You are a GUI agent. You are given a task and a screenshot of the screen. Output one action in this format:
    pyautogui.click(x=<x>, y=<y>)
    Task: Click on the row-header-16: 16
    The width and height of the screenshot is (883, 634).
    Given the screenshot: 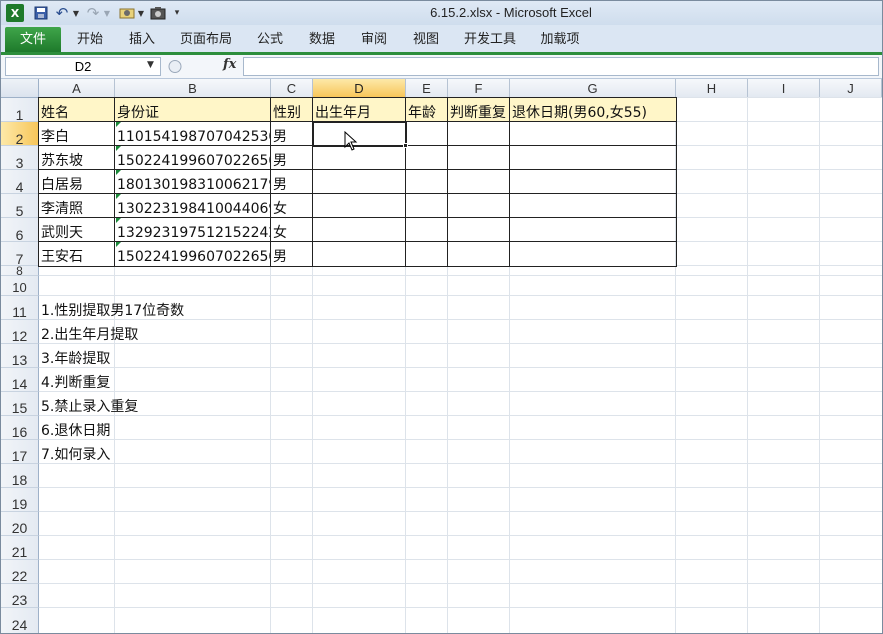 What is the action you would take?
    pyautogui.click(x=20, y=428)
    